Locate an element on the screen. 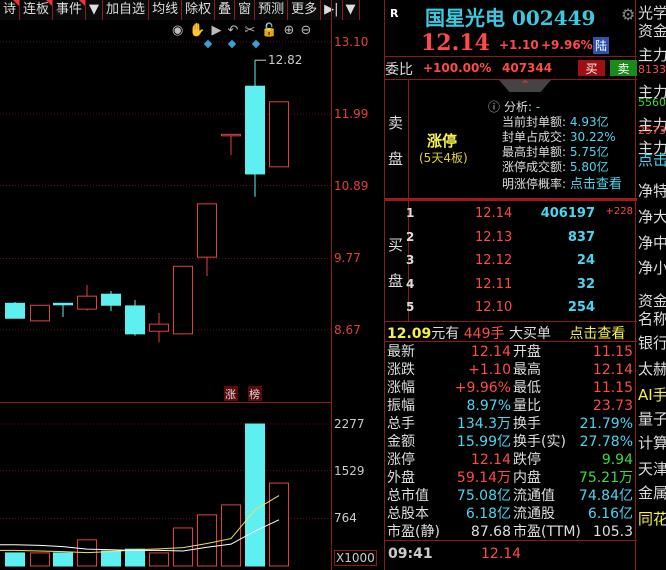  r-badge: R is located at coordinates (394, 13).